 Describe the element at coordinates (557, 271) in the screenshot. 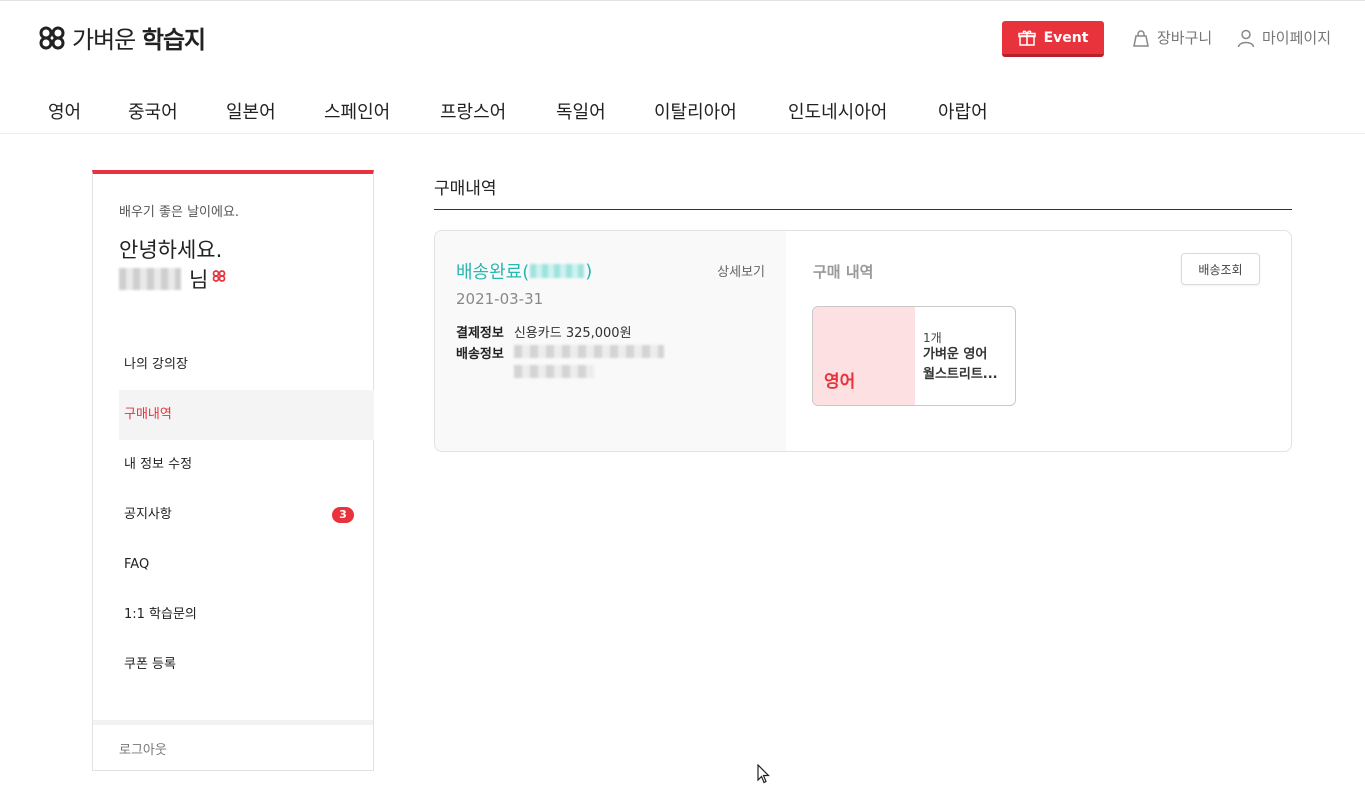

I see `order-number-redacted` at that location.